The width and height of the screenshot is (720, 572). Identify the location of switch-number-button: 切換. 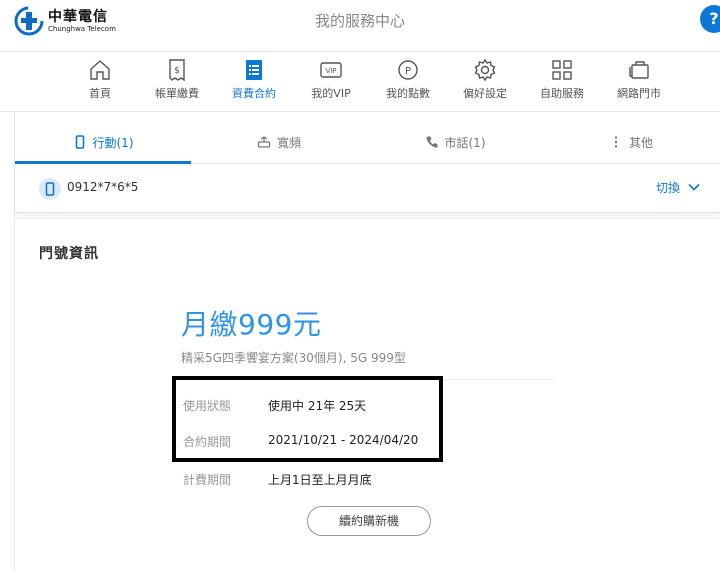
(678, 187).